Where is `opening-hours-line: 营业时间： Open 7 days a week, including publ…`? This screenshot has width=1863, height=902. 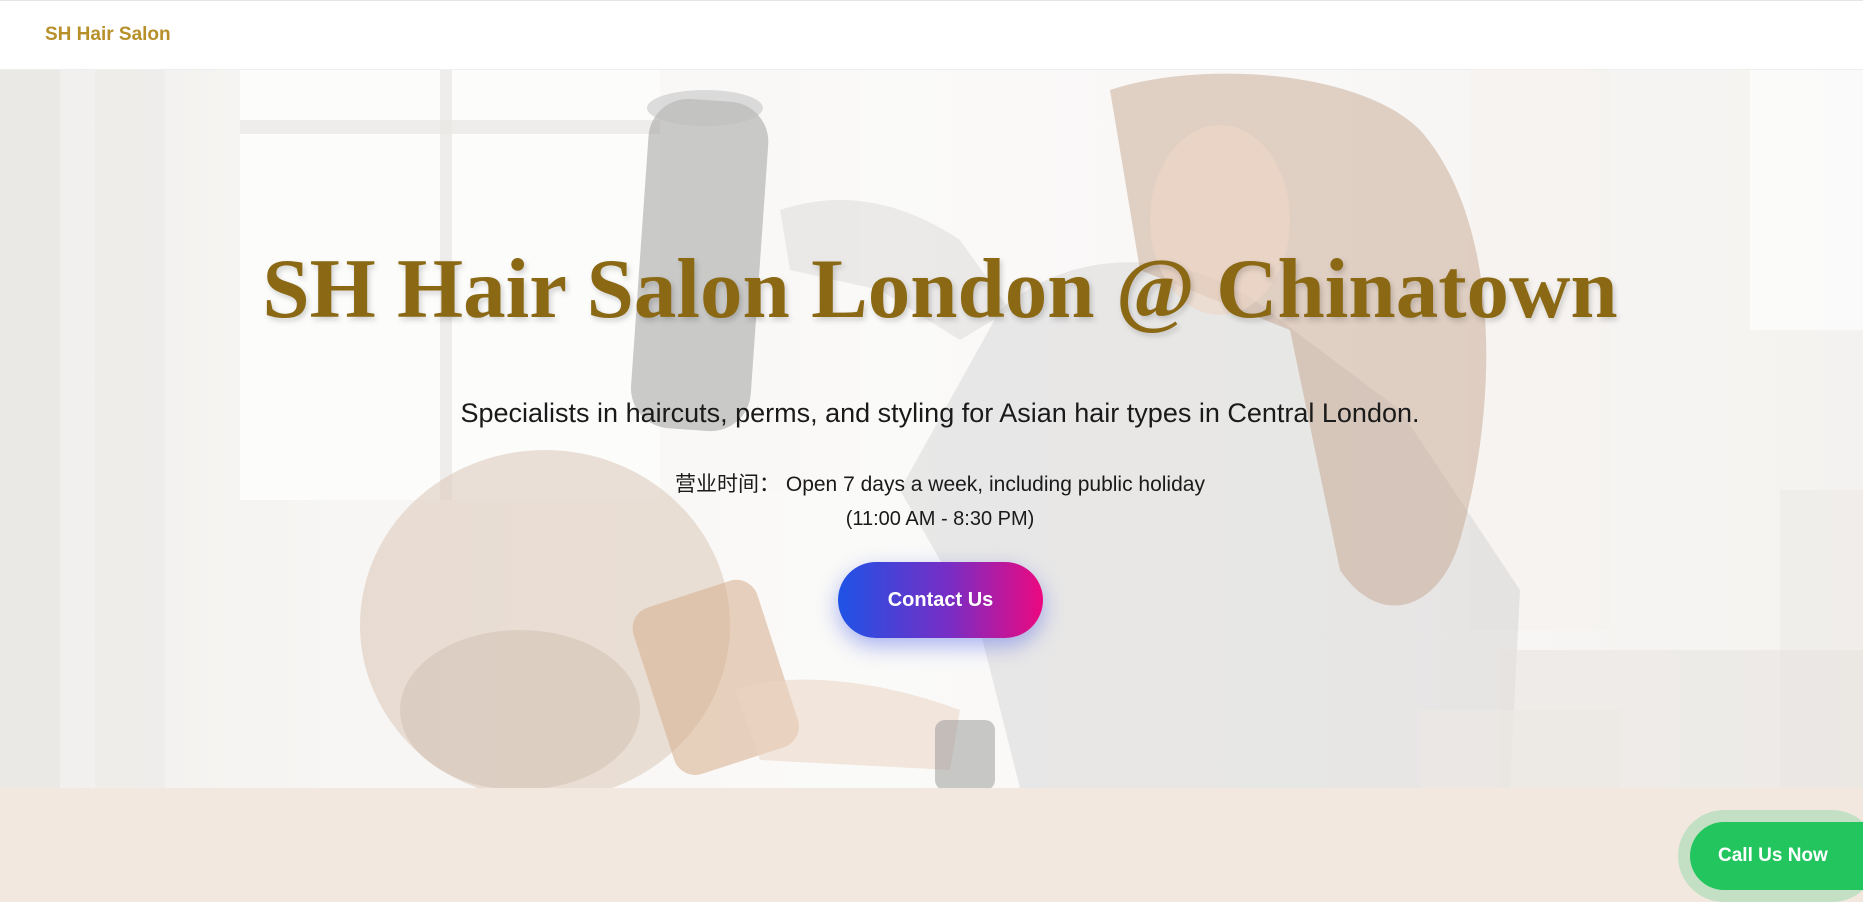
opening-hours-line: 营业时间： Open 7 days a week, including publ… is located at coordinates (931, 483).